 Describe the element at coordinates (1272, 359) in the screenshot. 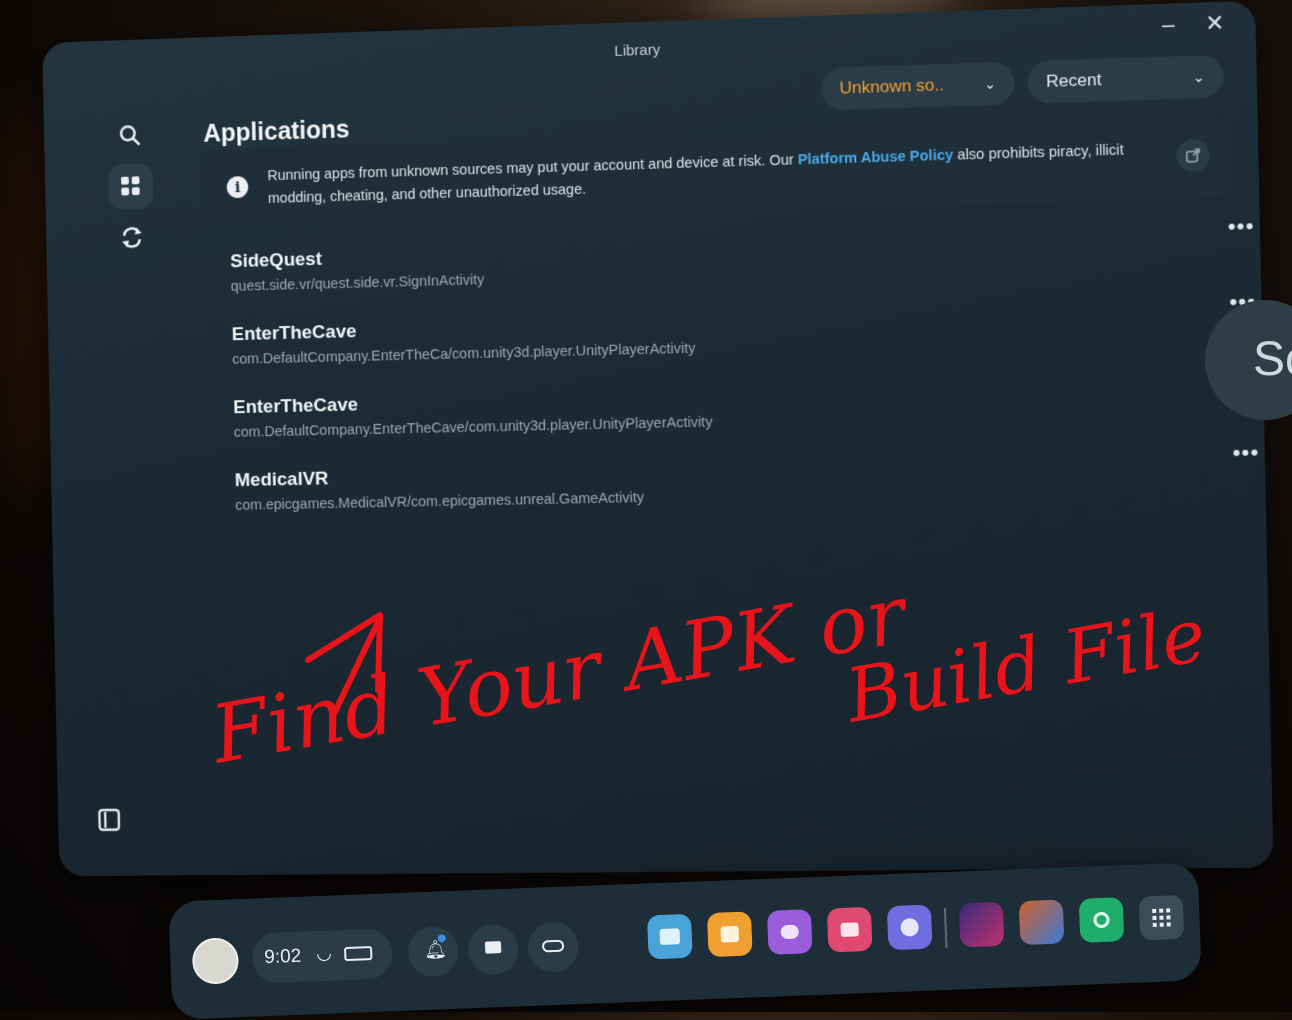

I see `side-tab-text: Sc` at that location.